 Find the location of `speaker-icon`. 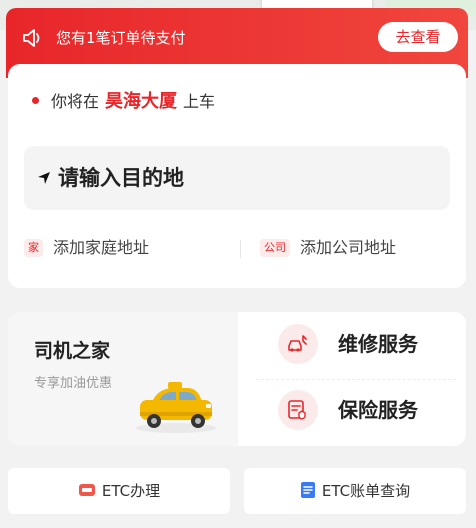

speaker-icon is located at coordinates (31, 38).